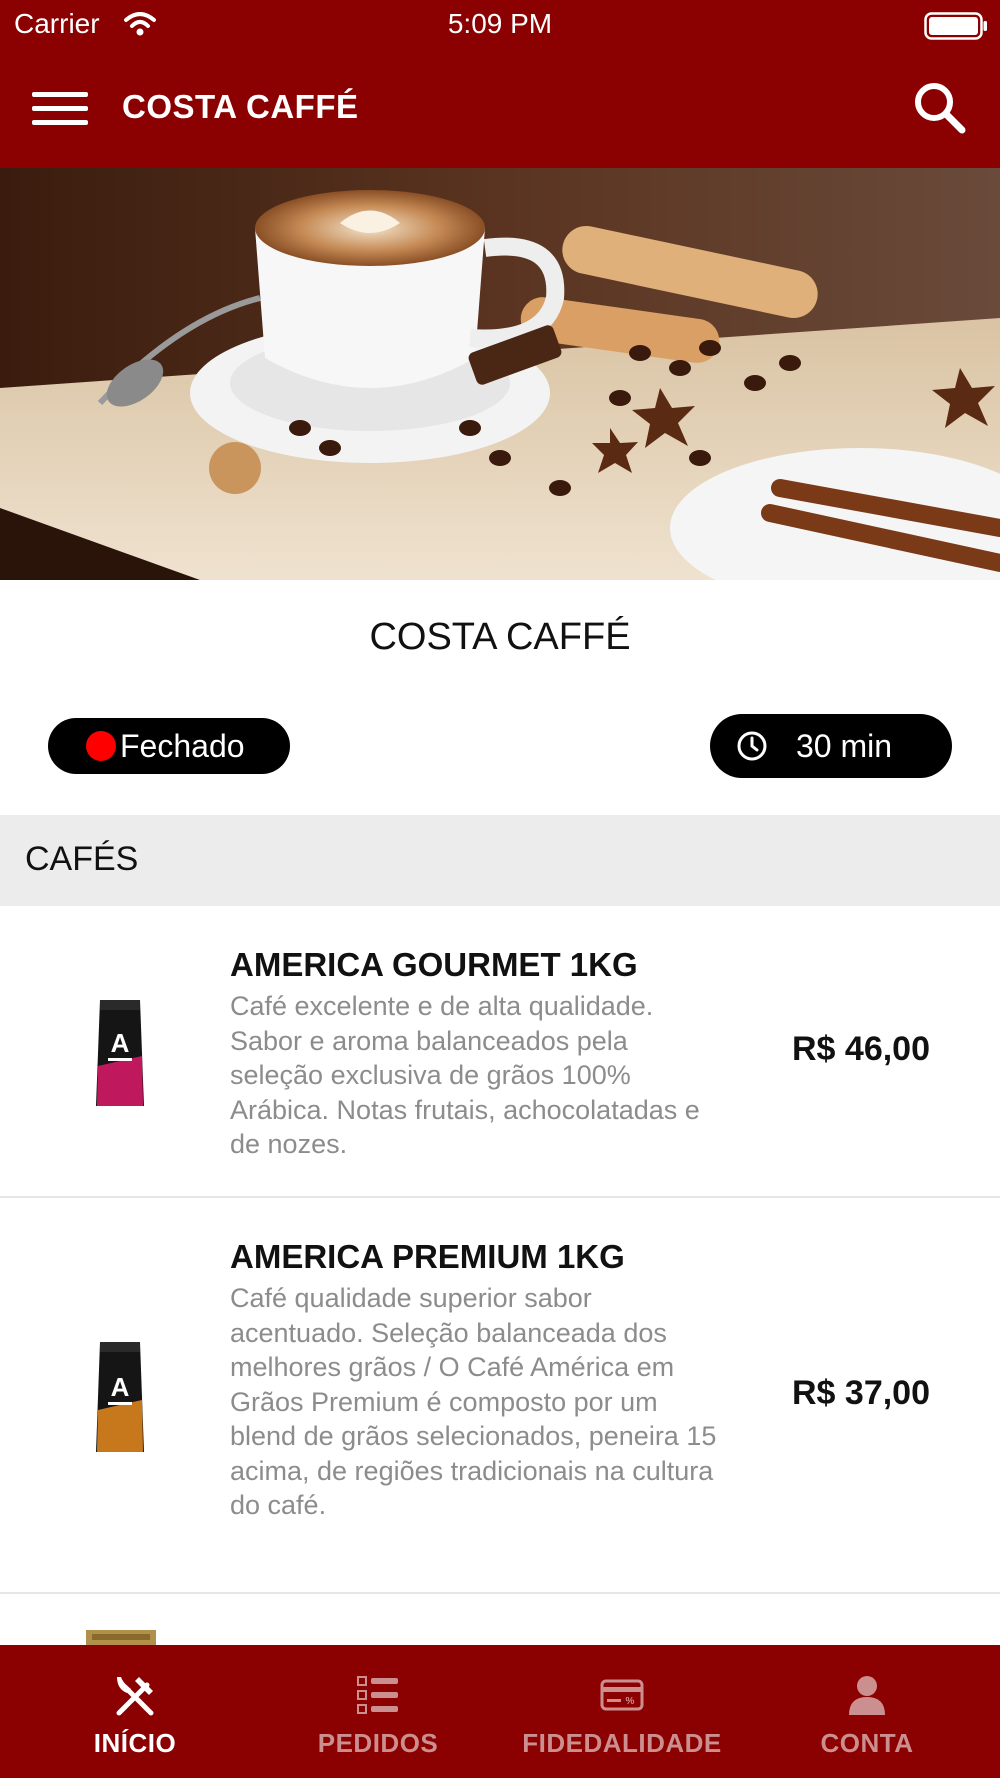  Describe the element at coordinates (752, 746) in the screenshot. I see `clock-icon` at that location.